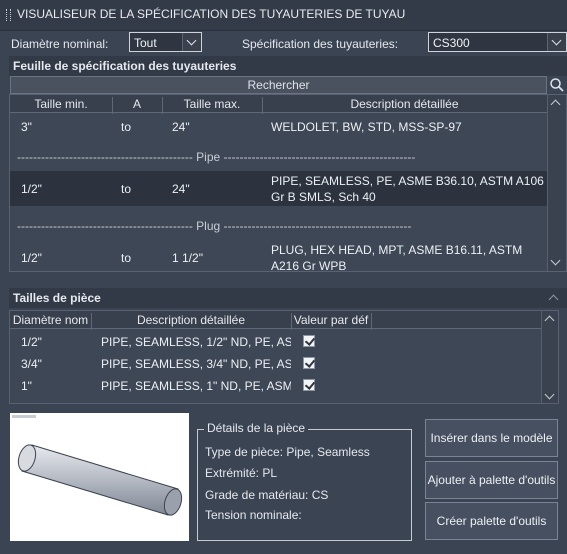  I want to click on add-palette-button-label: Ajouter à palette d'outils, so click(491, 480).